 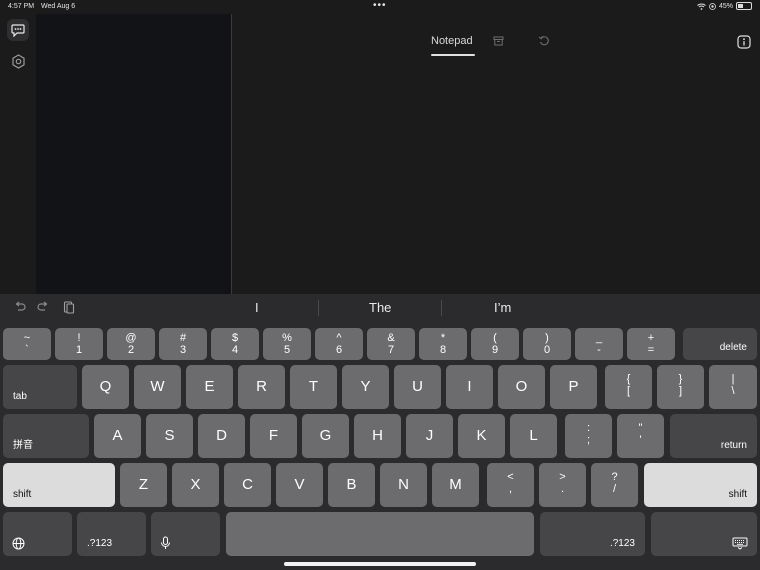 What do you see at coordinates (299, 485) in the screenshot?
I see `key-v: V` at bounding box center [299, 485].